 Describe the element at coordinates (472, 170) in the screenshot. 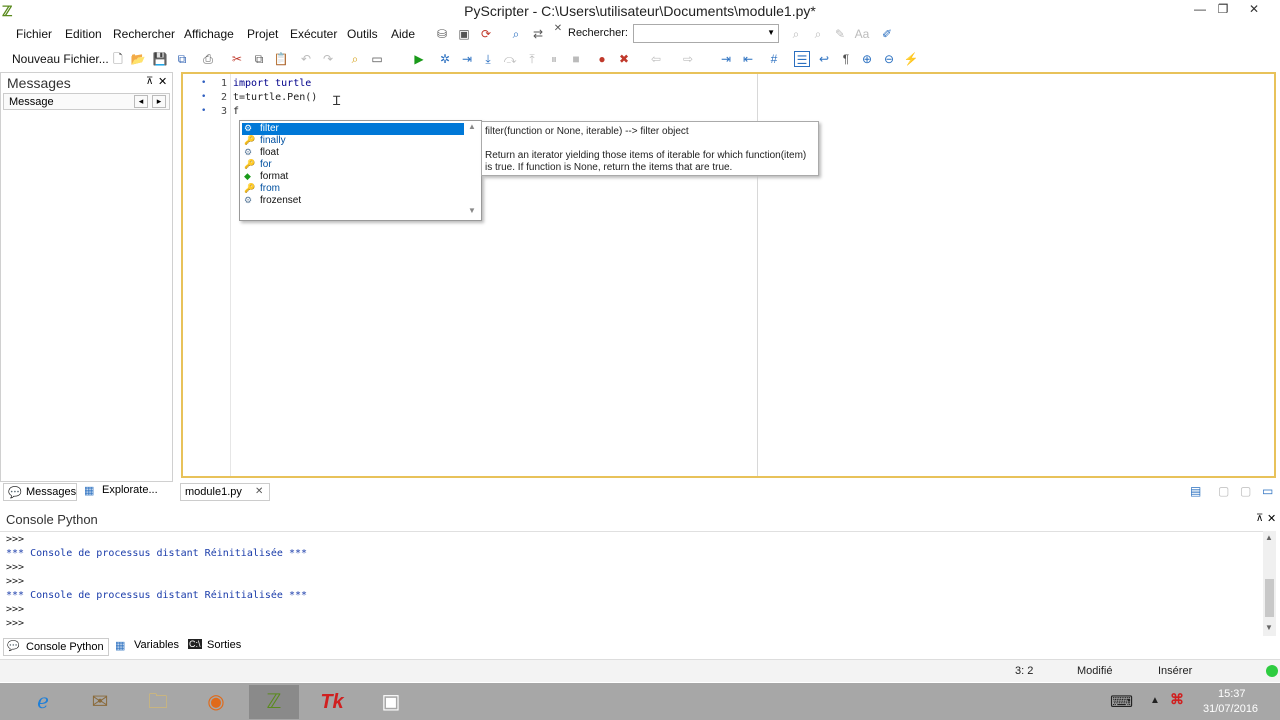

I see `autocomplete-scrollbar: ▲ ▼` at that location.